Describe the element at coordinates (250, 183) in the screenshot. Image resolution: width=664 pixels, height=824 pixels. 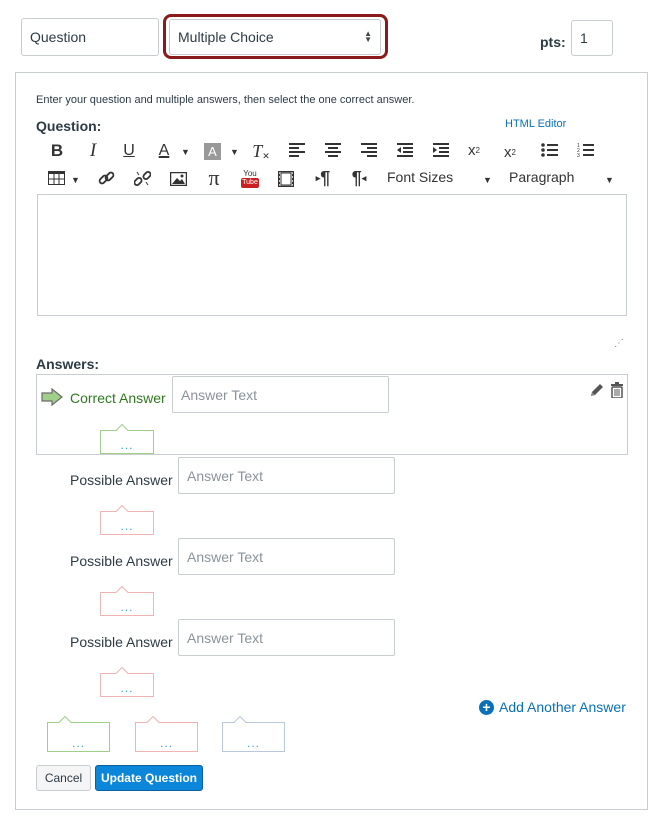
I see `youtube-bottom-label: Tube` at that location.